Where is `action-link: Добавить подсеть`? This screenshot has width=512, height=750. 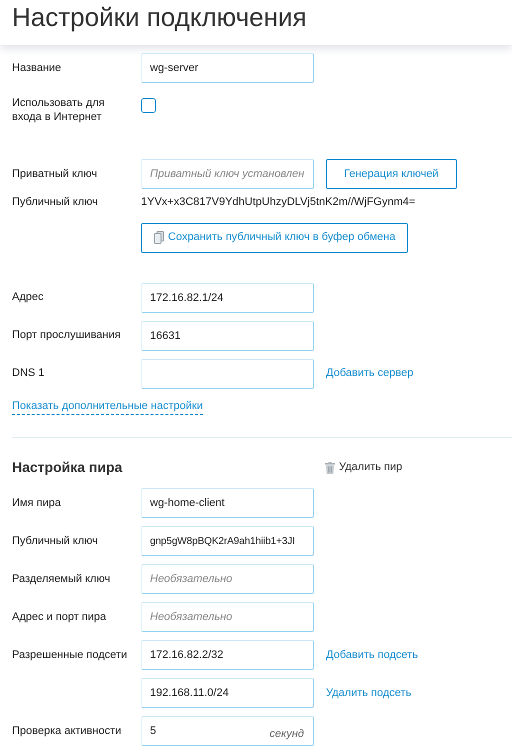
action-link: Добавить подсеть is located at coordinates (372, 655).